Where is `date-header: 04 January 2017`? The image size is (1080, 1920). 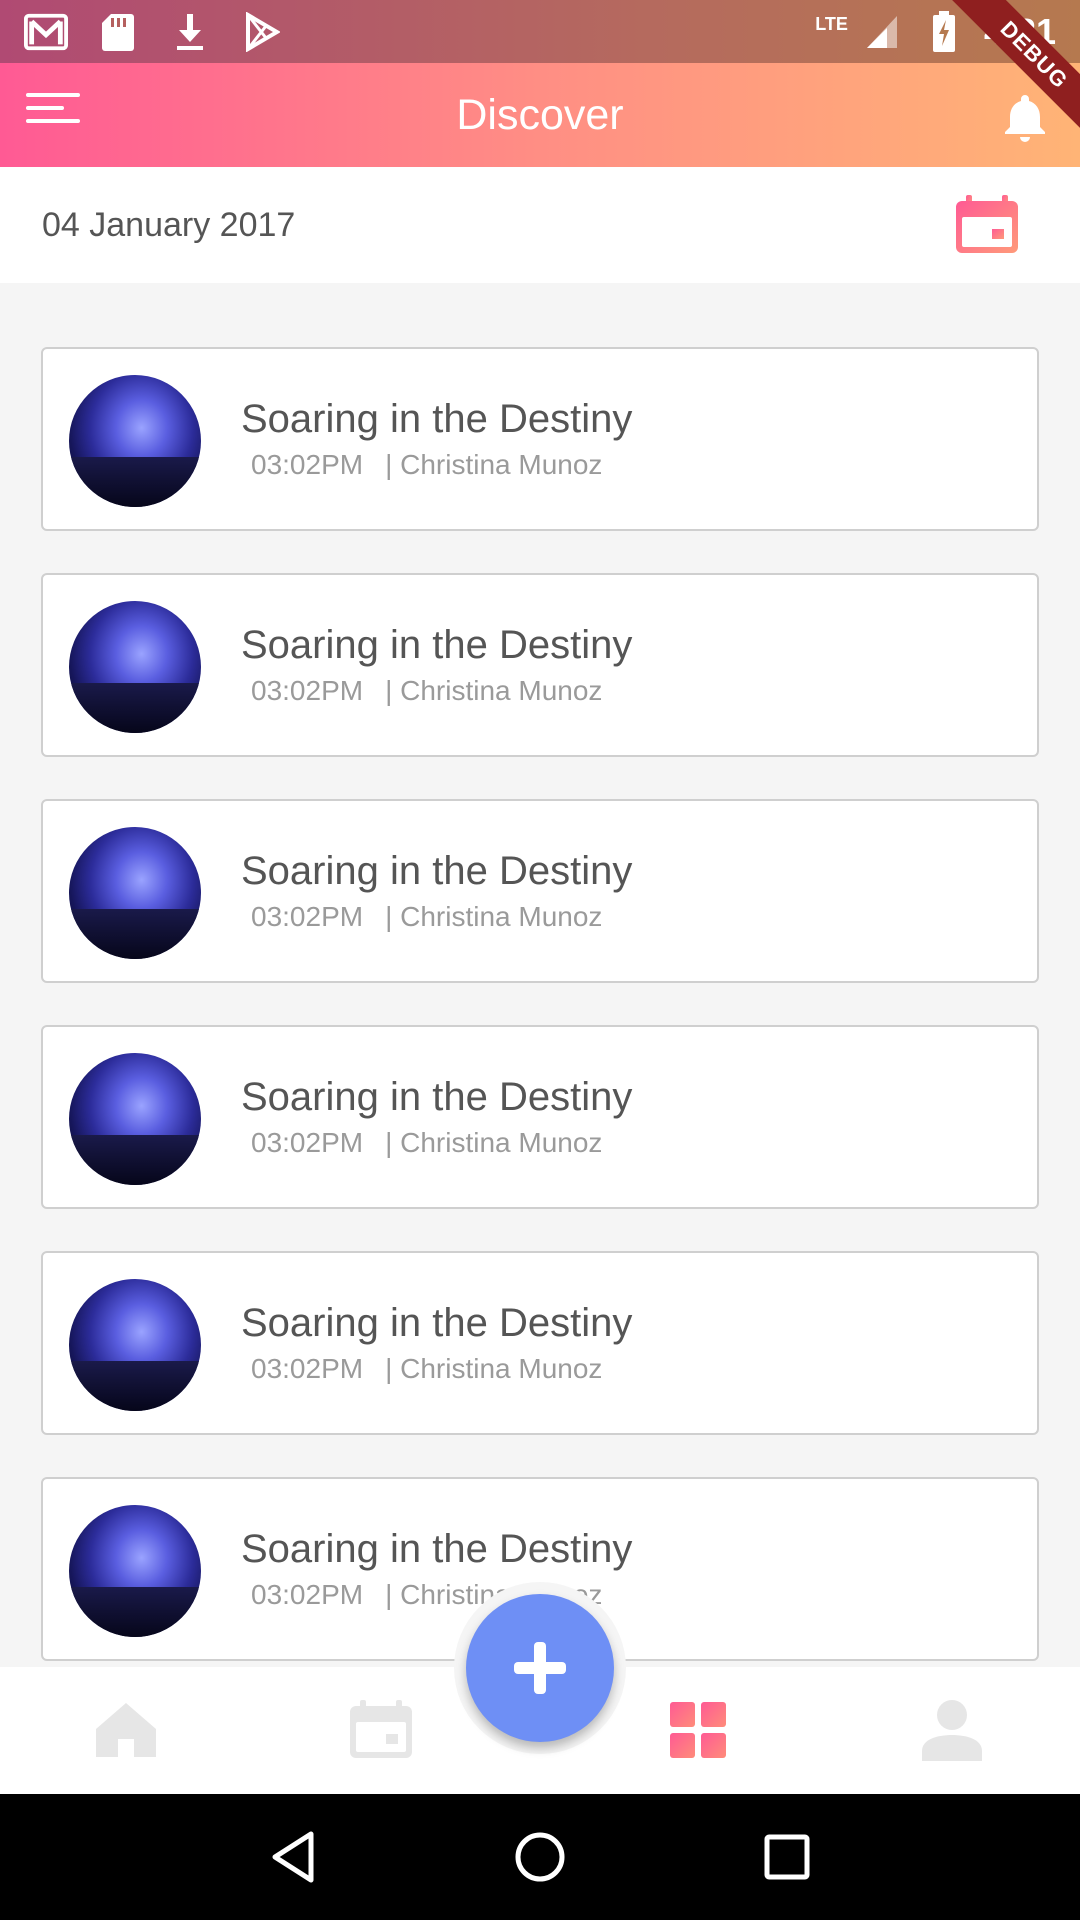
date-header: 04 January 2017 is located at coordinates (540, 225).